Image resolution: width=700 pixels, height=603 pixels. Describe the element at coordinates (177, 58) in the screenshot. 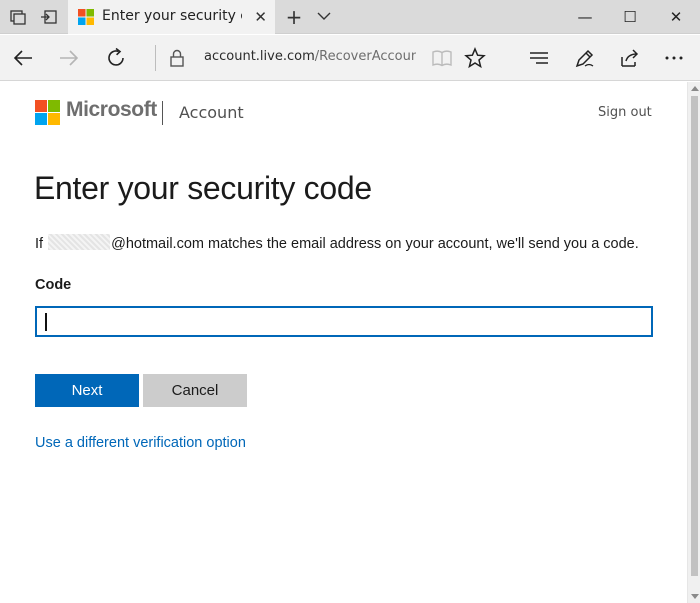

I see `lock-icon` at that location.